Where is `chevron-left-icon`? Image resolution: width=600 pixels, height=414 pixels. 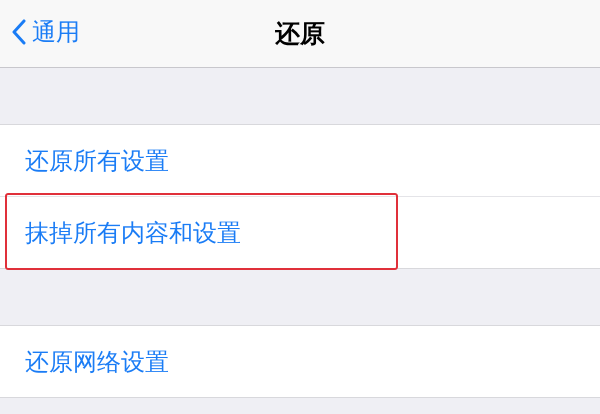 chevron-left-icon is located at coordinates (19, 32).